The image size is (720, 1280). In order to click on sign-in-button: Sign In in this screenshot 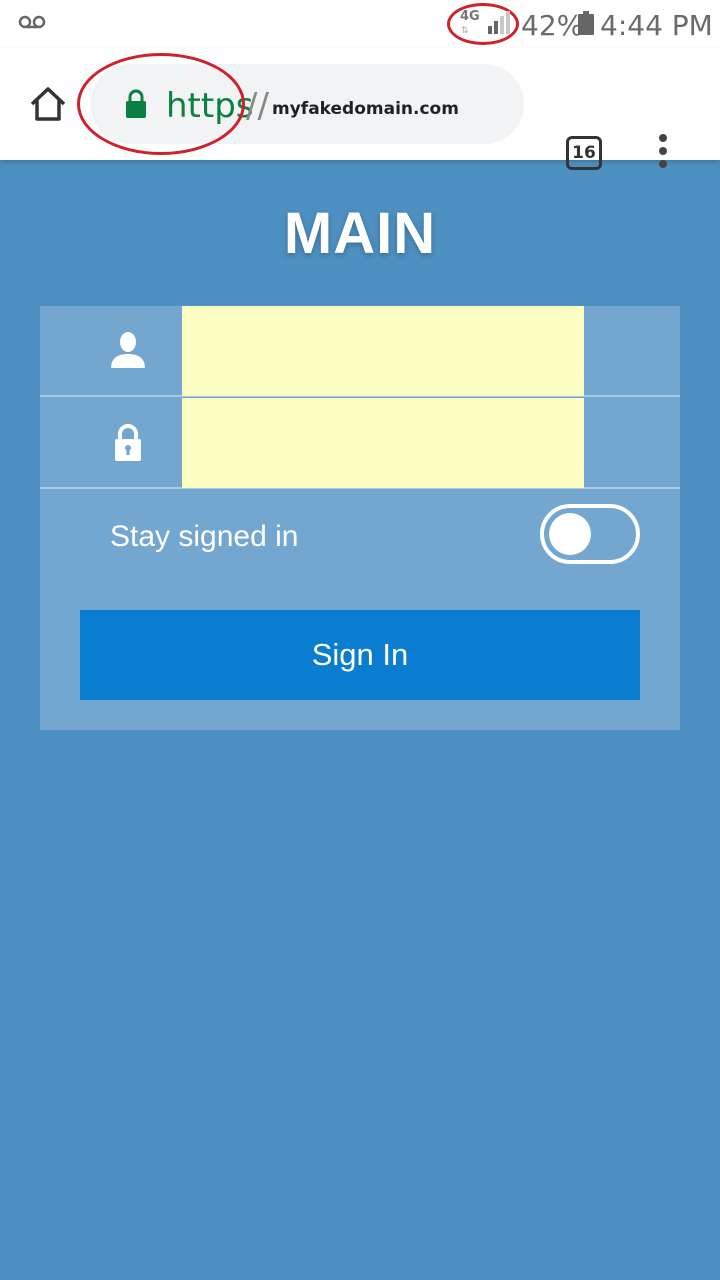, I will do `click(360, 655)`.